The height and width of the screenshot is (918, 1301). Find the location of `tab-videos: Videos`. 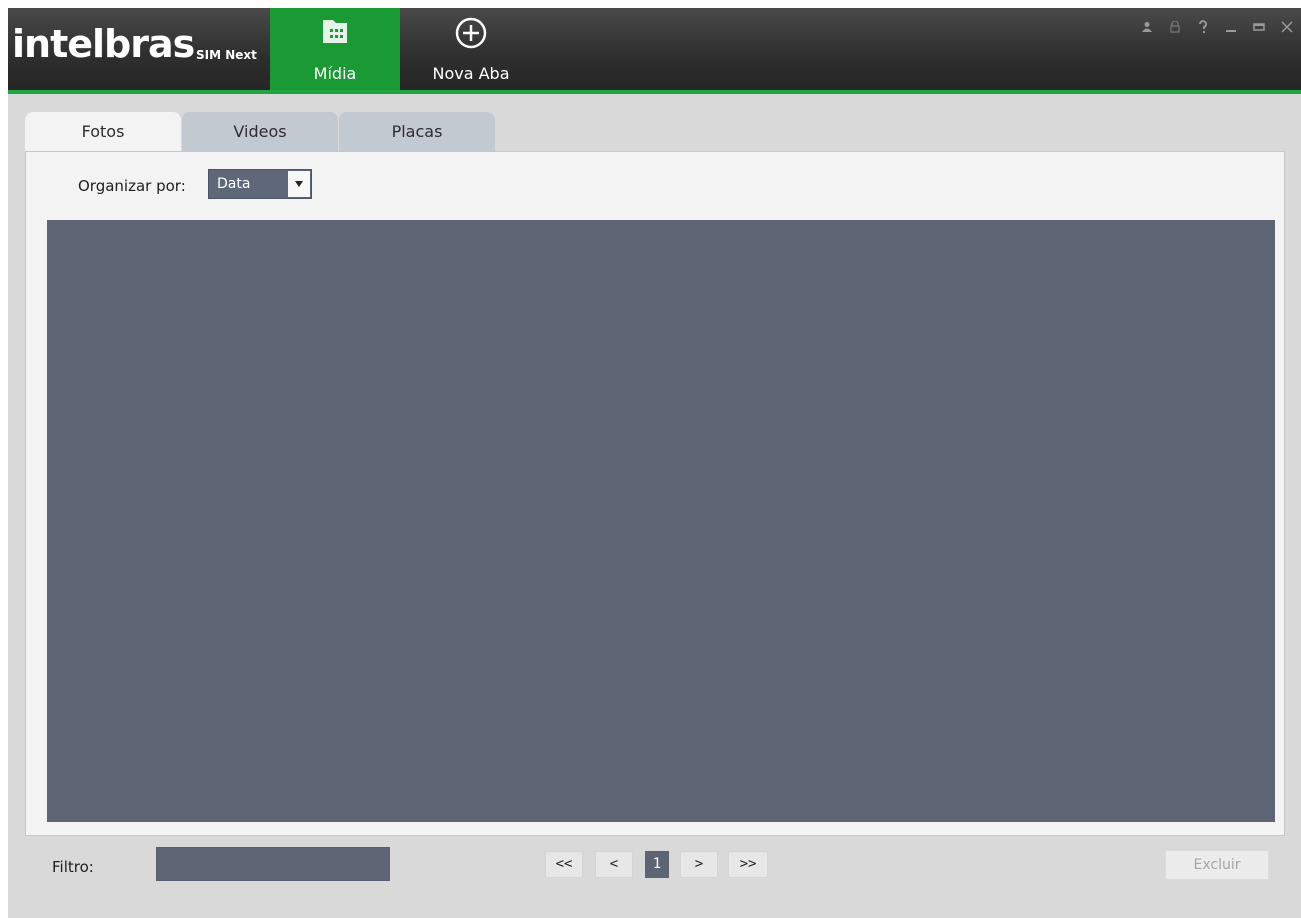

tab-videos: Videos is located at coordinates (260, 132).